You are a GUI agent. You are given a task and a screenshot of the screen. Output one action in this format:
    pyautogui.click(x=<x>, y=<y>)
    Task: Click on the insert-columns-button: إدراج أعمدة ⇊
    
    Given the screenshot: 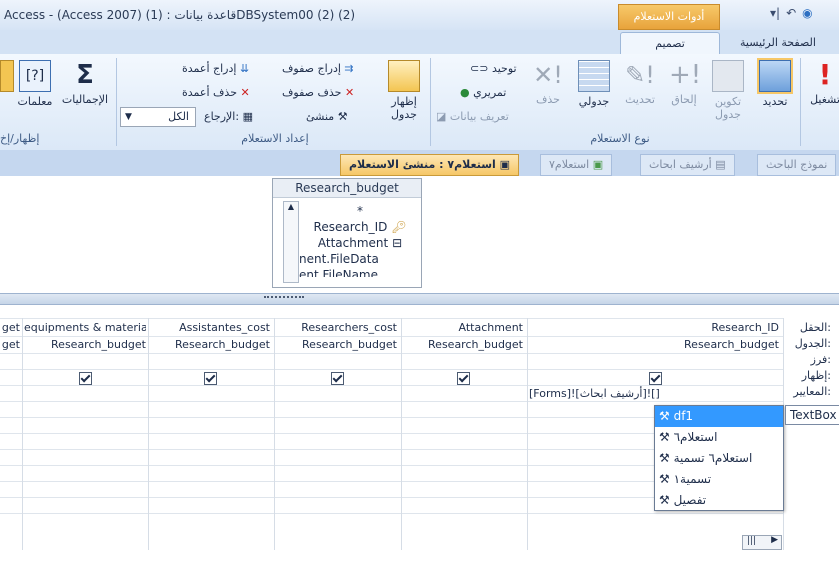 What is the action you would take?
    pyautogui.click(x=215, y=68)
    